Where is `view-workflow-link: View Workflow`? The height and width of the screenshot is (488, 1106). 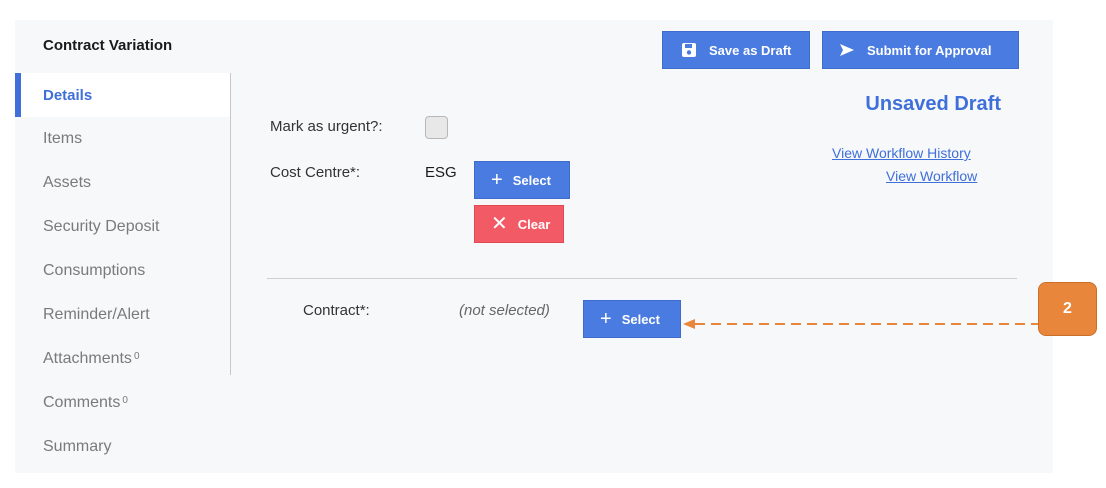 view-workflow-link: View Workflow is located at coordinates (931, 176).